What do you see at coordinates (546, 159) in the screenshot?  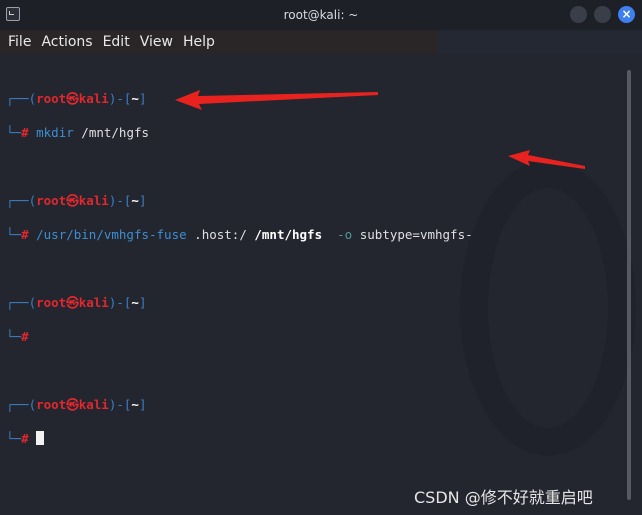 I see `arrow-vmhgfs` at bounding box center [546, 159].